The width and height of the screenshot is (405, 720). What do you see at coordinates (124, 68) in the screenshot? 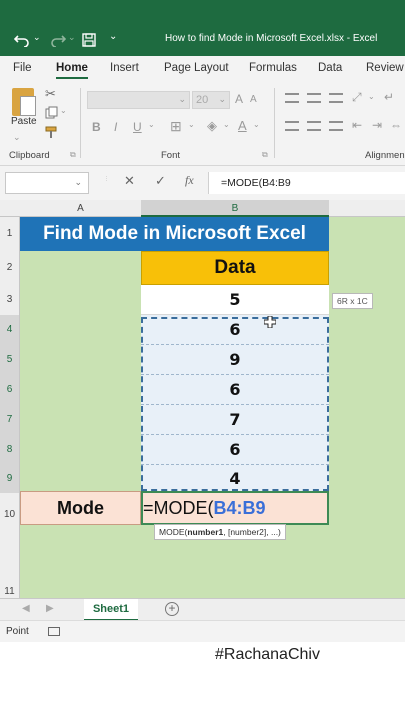
I see `tab-insert: Insert` at bounding box center [124, 68].